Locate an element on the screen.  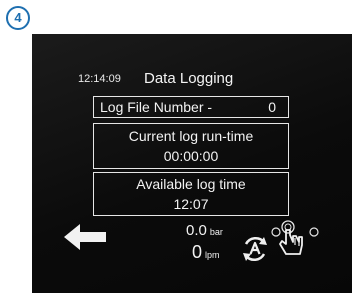
log-file-number-value: 0 is located at coordinates (272, 107).